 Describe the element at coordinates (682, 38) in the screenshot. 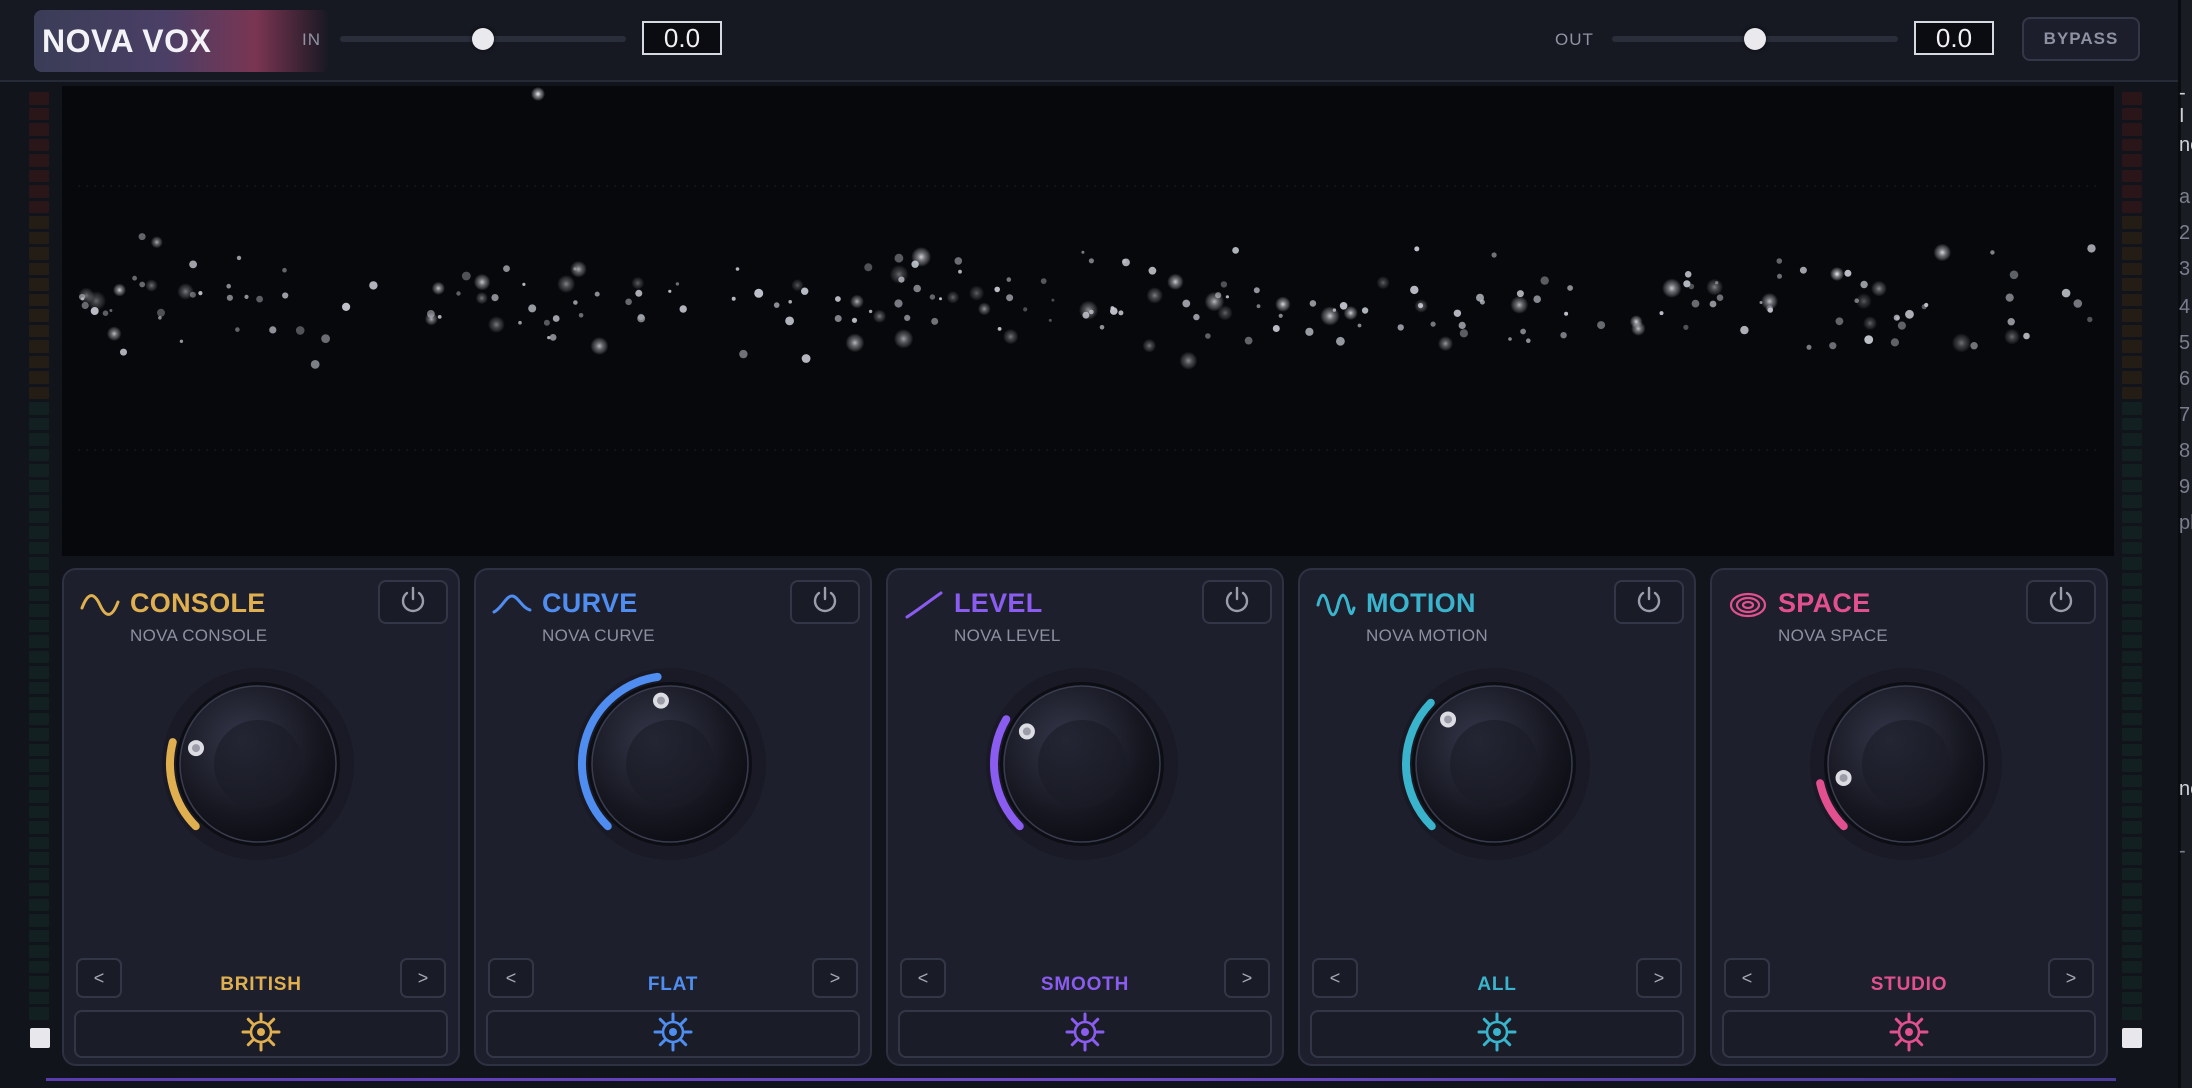

I see `input-value-field: 0.0` at that location.